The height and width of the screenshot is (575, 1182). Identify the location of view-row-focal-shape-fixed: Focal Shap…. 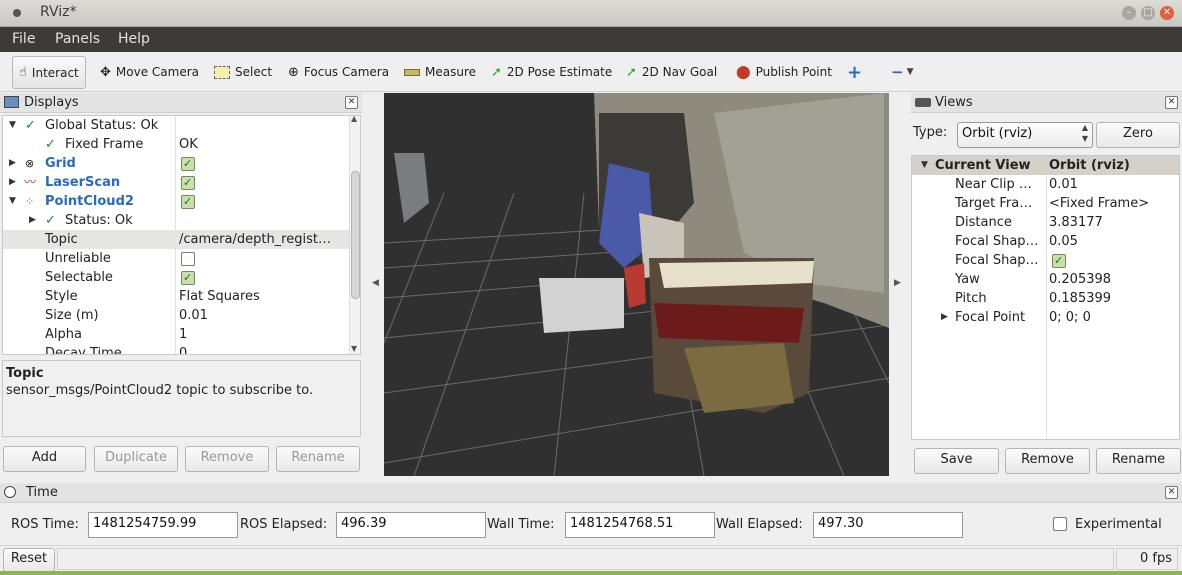
(1045, 260).